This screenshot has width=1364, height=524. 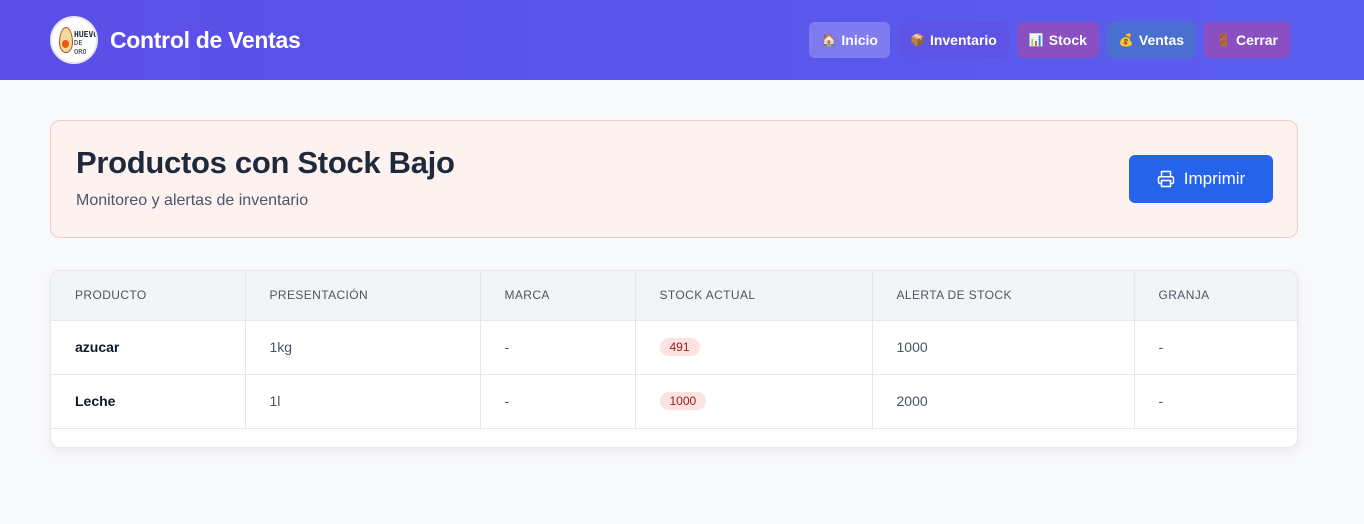 What do you see at coordinates (963, 40) in the screenshot?
I see `nav-inventario-label: Inventario` at bounding box center [963, 40].